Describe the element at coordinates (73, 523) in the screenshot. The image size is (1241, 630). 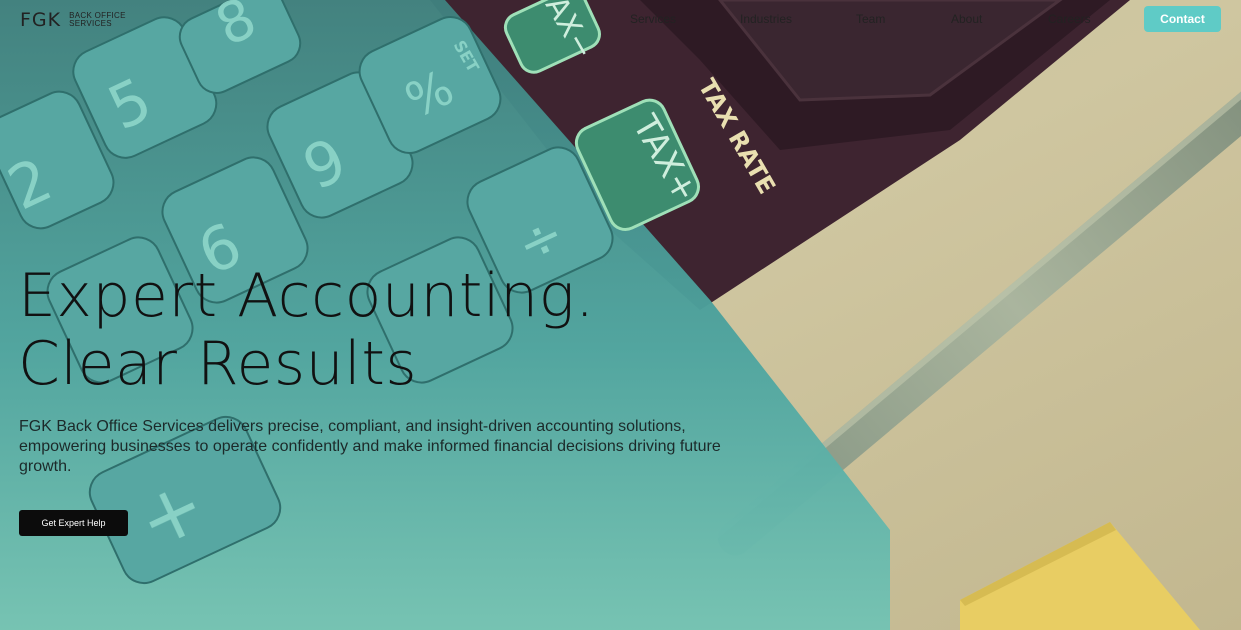
I see `get-expert-help-button: Get Expert Help` at that location.